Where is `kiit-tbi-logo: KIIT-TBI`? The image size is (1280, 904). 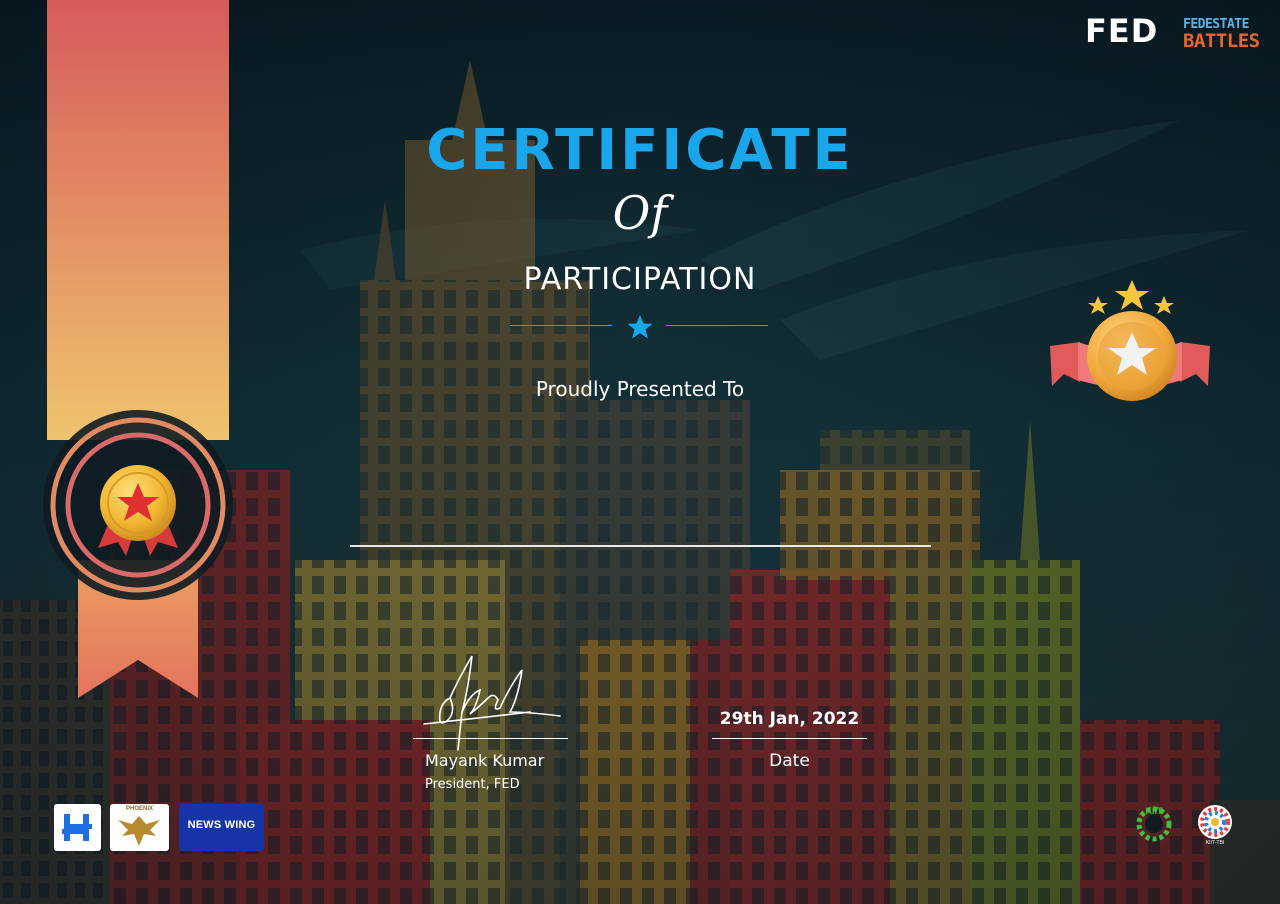
kiit-tbi-logo: KIIT-TBI is located at coordinates (1215, 824).